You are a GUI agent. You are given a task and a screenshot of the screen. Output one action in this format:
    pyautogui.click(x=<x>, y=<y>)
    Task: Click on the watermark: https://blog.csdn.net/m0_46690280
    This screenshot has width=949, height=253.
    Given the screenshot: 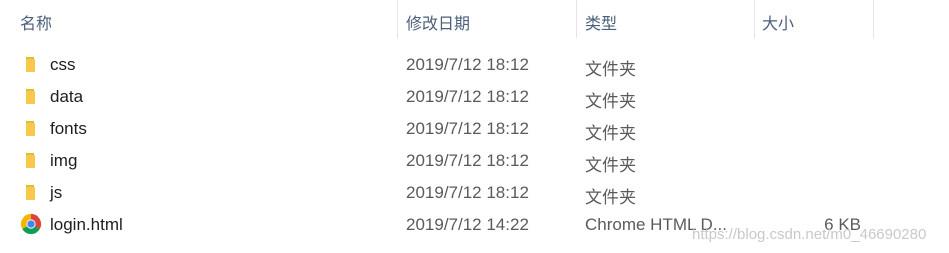 What is the action you would take?
    pyautogui.click(x=809, y=234)
    